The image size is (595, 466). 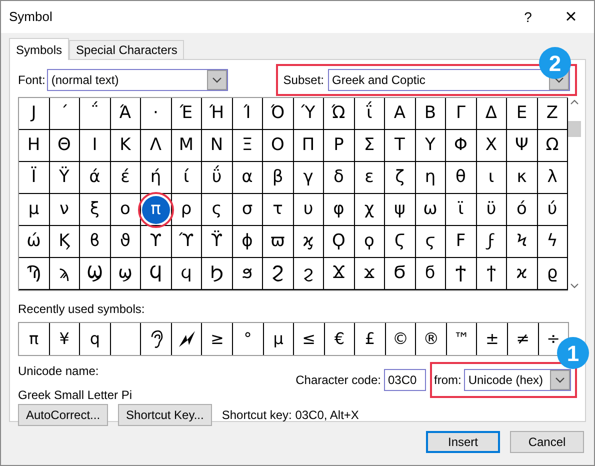 I want to click on recent-symbol: £, so click(x=370, y=339).